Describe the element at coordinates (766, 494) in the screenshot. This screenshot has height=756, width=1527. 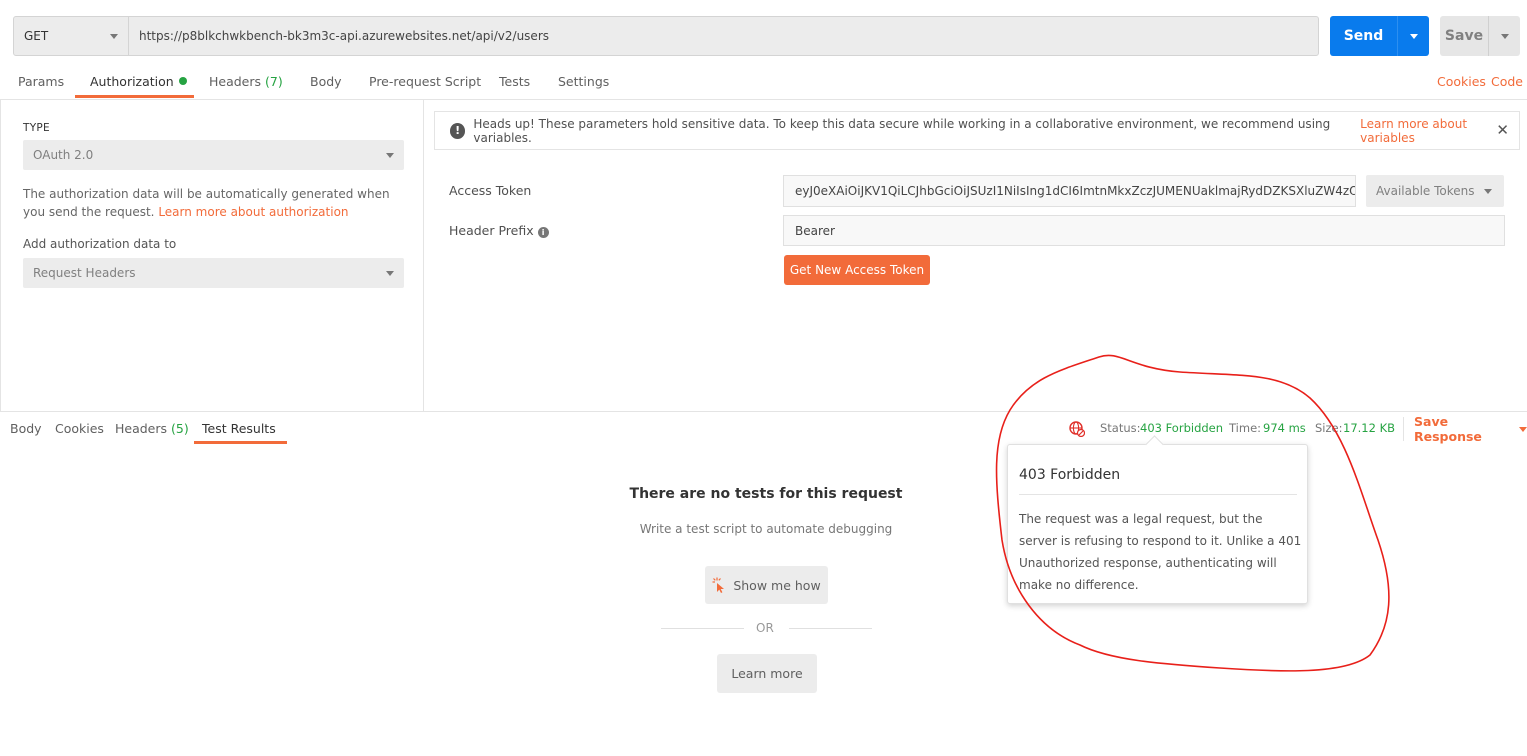
I see `no-tests-title: There are no tests for this request` at that location.